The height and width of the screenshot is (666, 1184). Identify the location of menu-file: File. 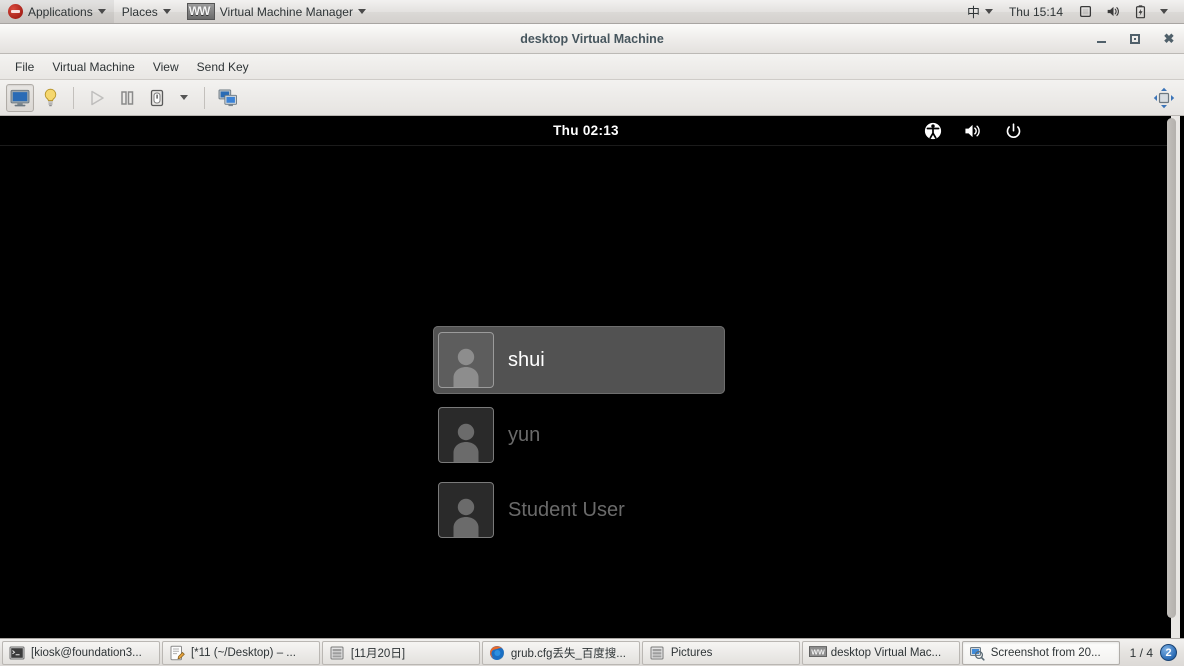
(24, 67).